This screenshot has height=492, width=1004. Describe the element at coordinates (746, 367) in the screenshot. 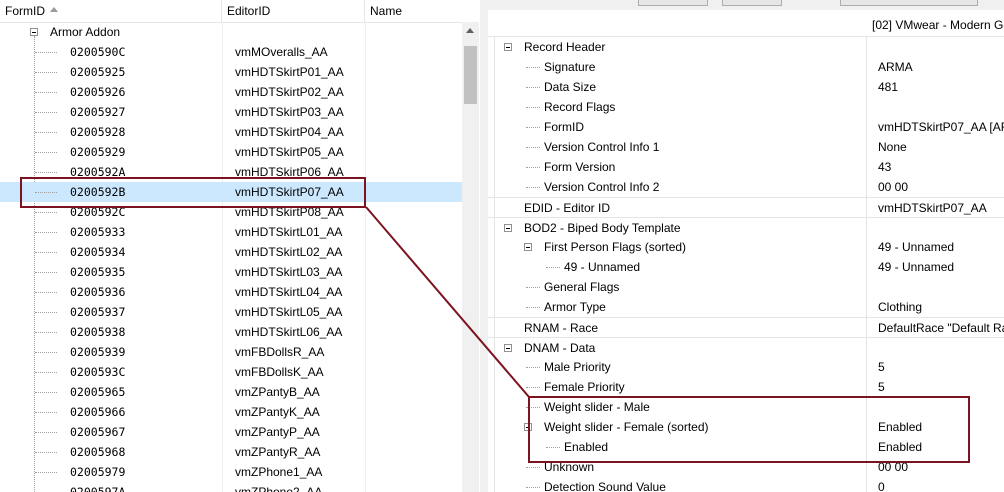

I see `field-row: Male Priority 5` at that location.